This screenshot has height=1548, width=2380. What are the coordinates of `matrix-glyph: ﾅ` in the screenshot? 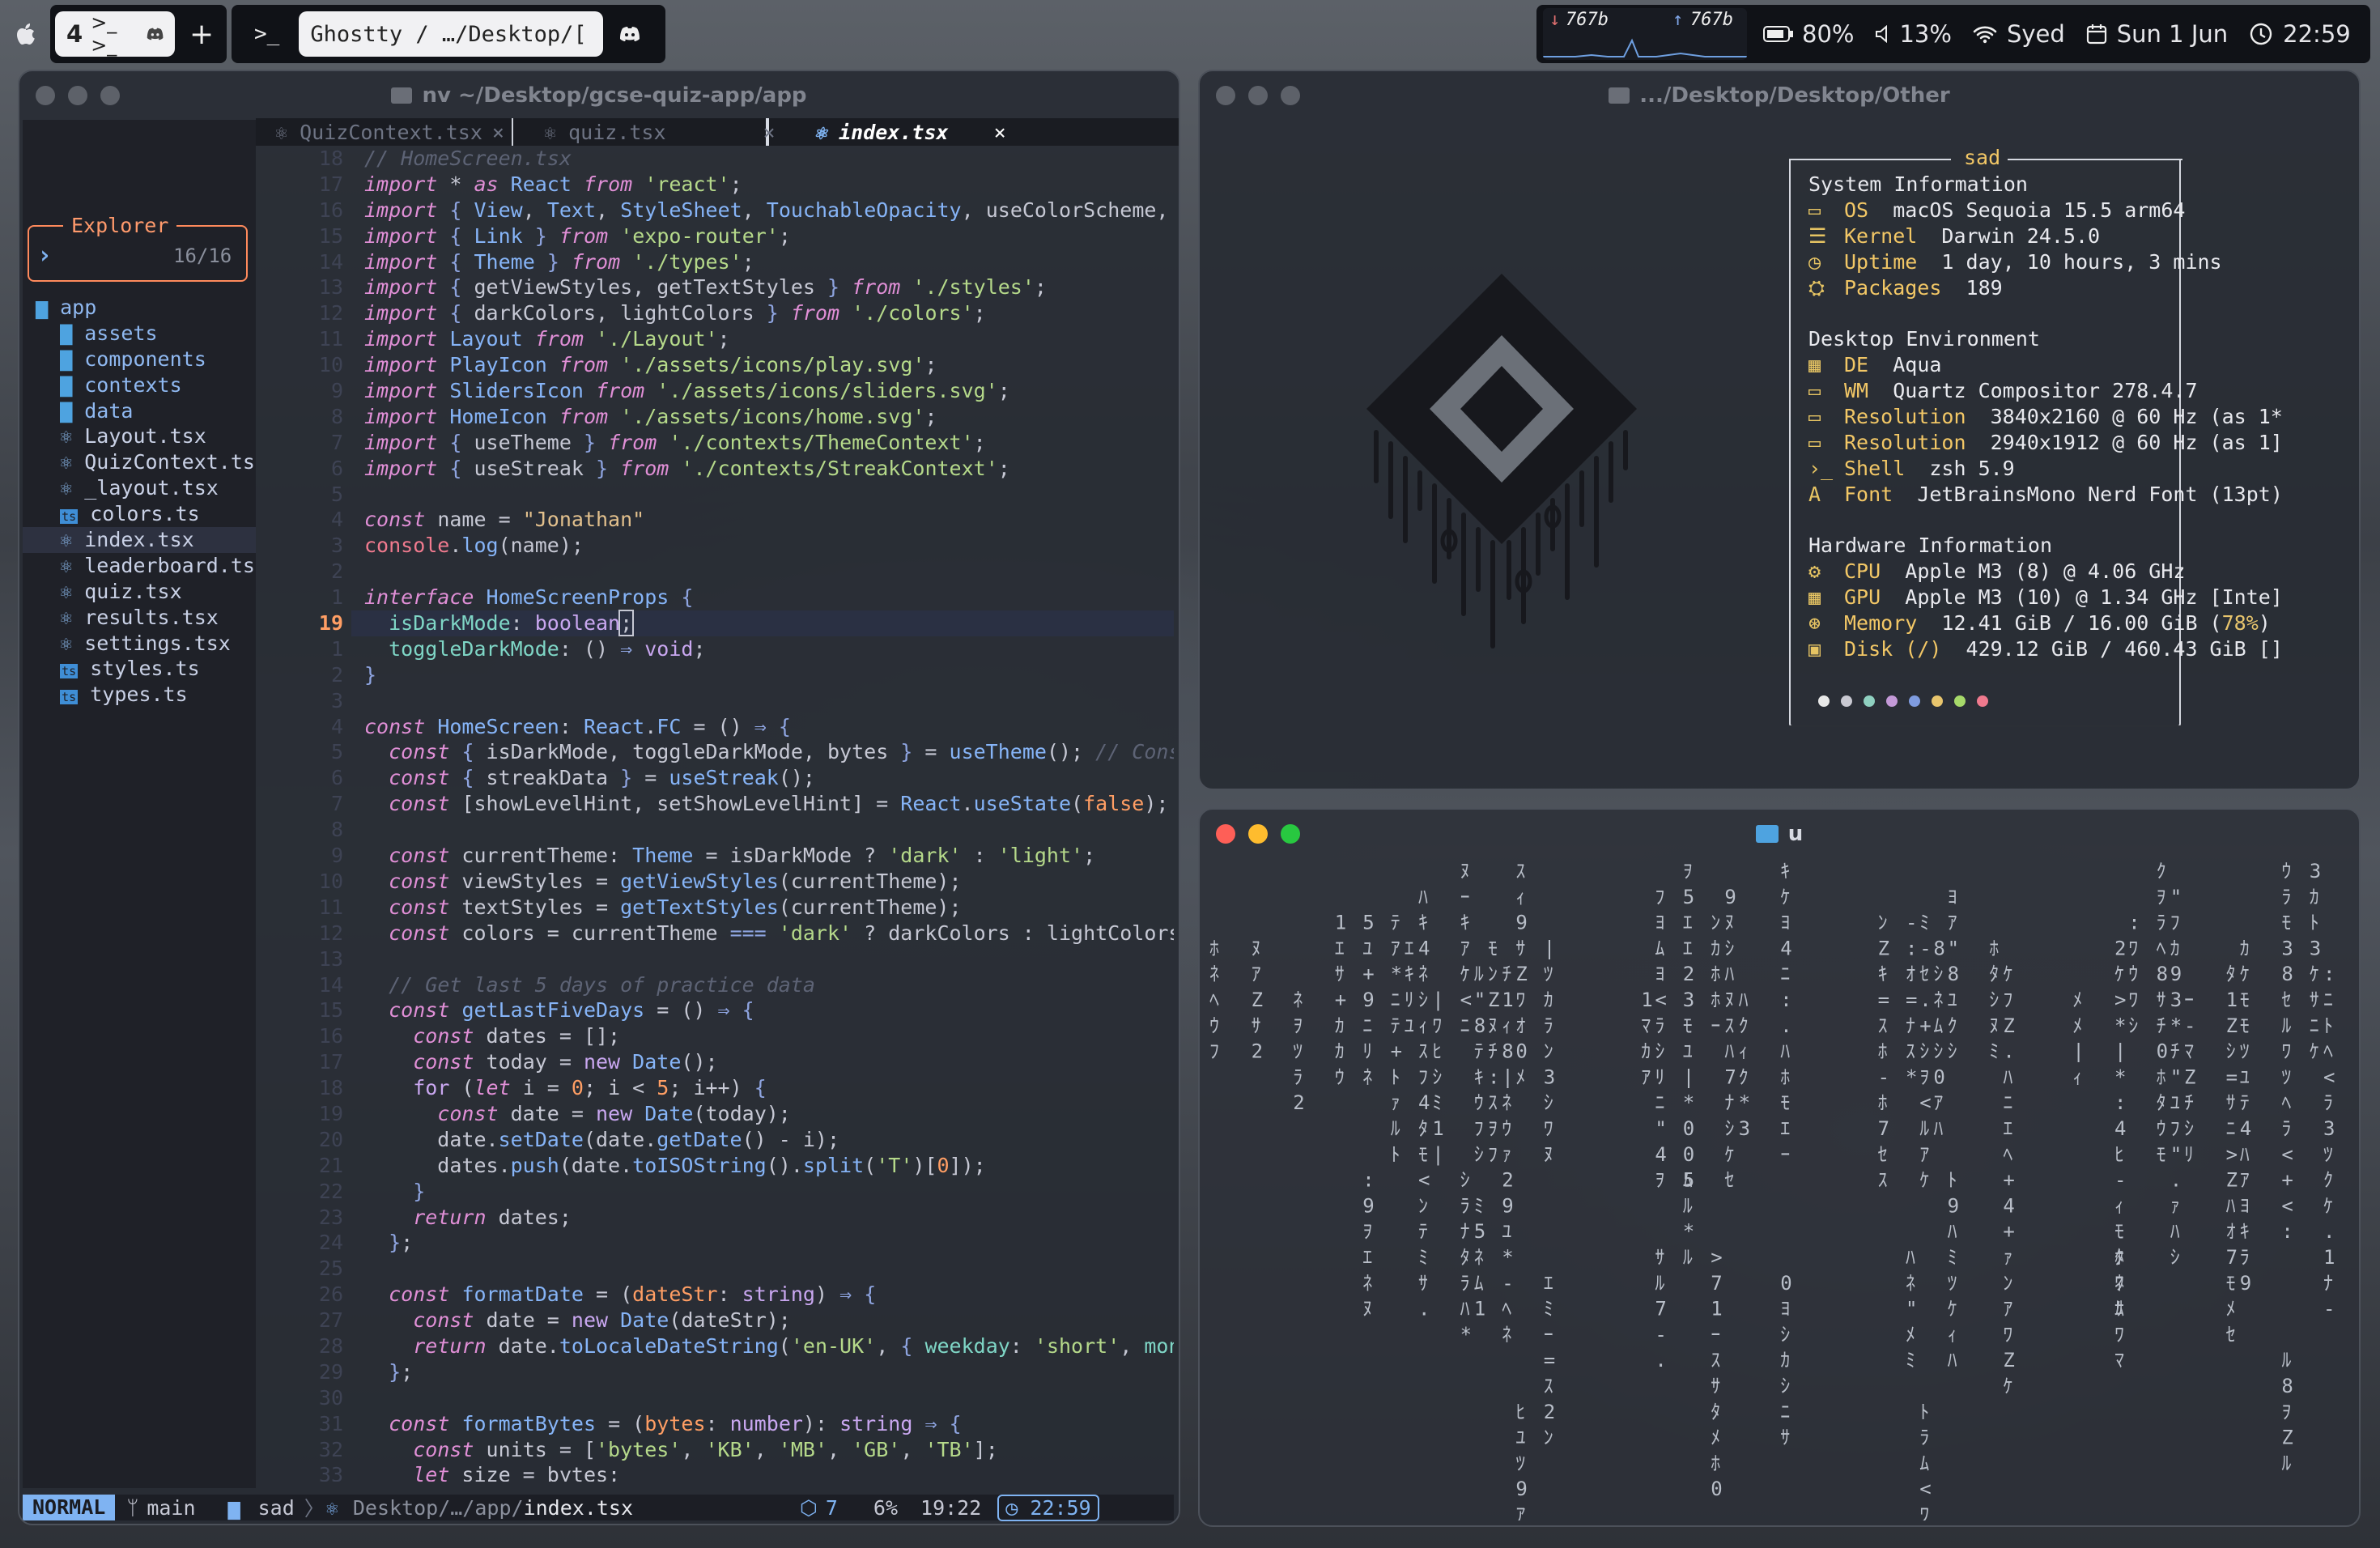 It's located at (2328, 1284).